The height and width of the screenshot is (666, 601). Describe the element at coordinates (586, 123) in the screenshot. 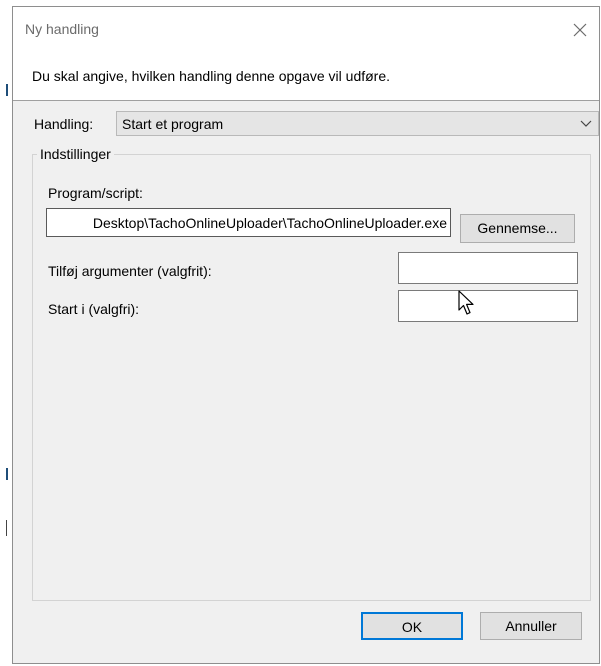

I see `chevron-down-icon` at that location.